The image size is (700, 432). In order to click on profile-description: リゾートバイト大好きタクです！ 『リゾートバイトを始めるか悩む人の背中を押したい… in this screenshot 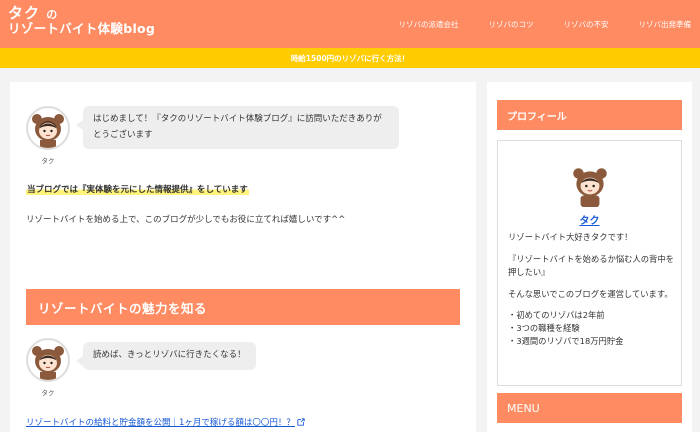, I will do `click(593, 289)`.